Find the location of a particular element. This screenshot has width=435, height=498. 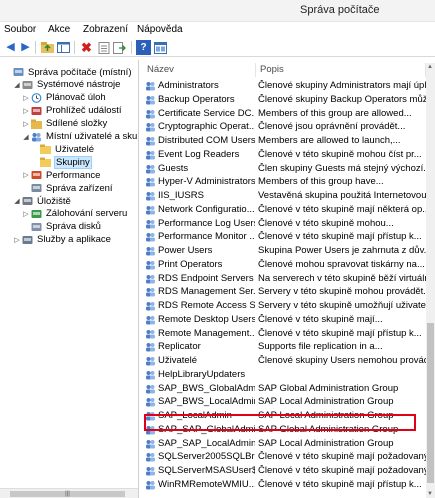

up-folder-icon is located at coordinates (47, 47).